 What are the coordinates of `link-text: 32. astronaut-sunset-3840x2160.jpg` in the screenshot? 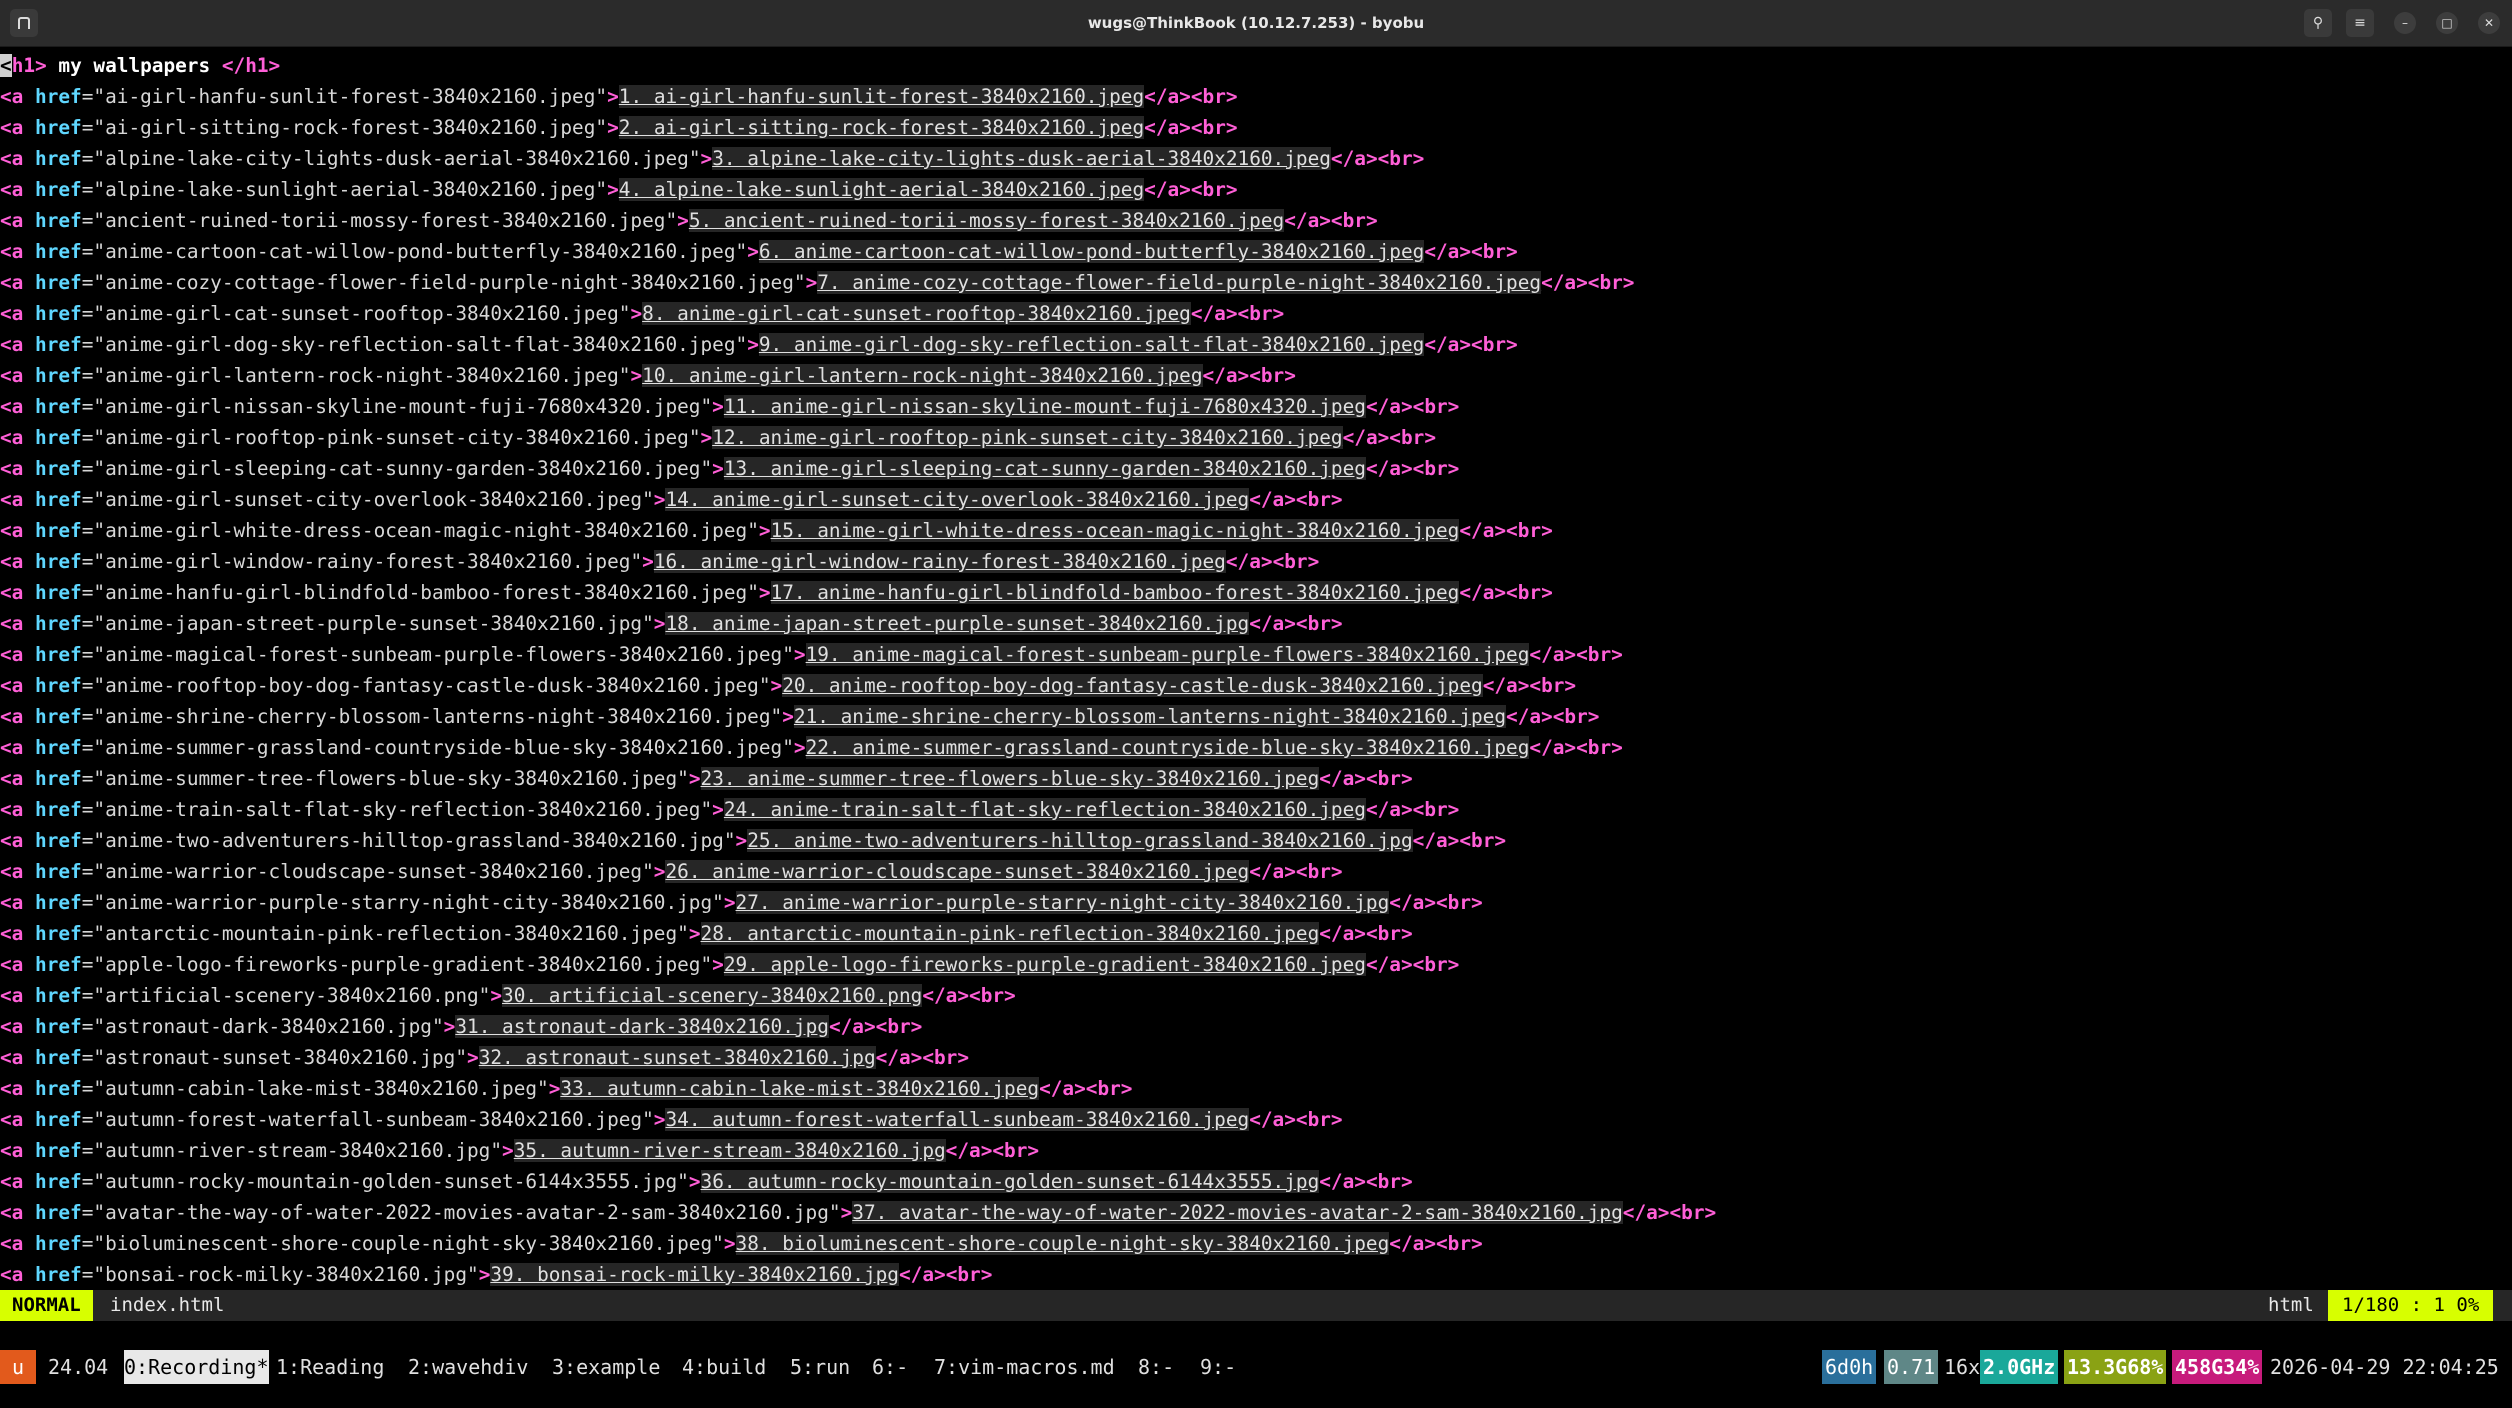 It's located at (677, 1057).